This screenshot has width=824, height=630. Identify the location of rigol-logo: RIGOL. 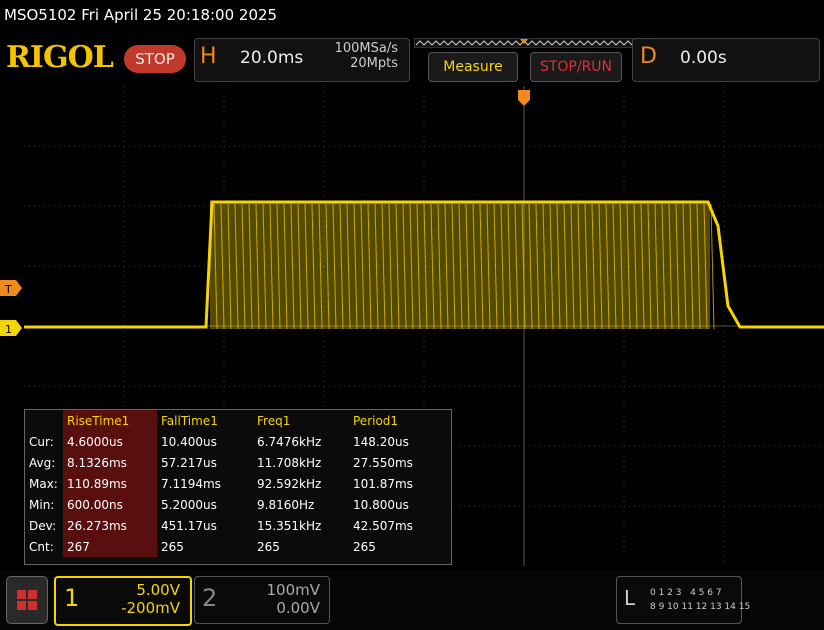
(60, 57).